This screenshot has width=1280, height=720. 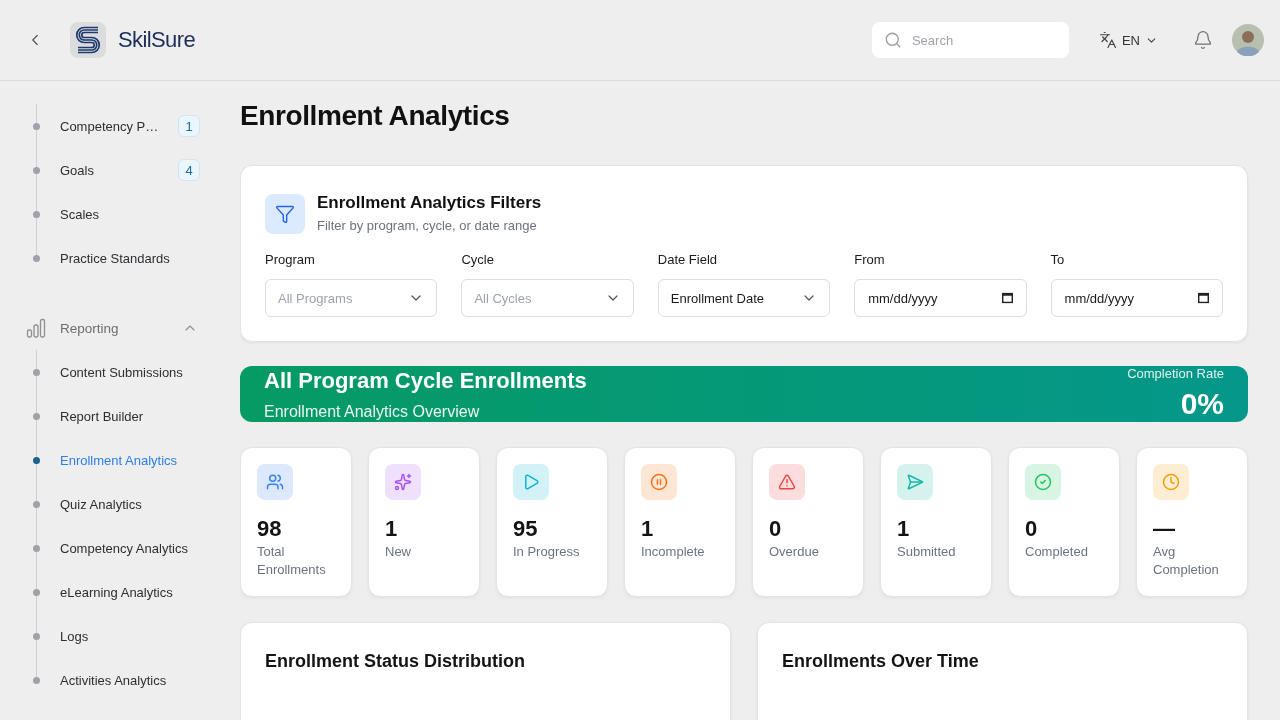 I want to click on users-icon, so click(x=275, y=482).